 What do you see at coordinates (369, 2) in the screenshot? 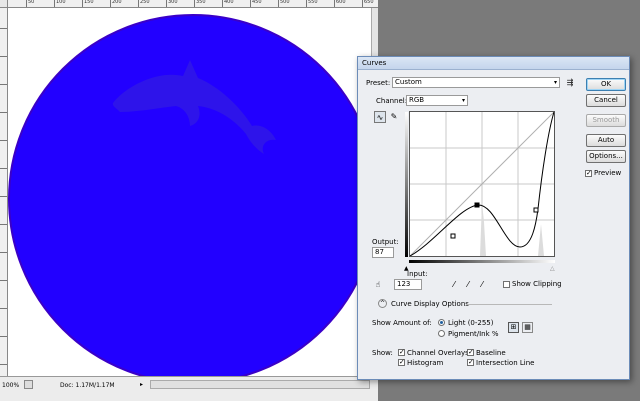
I see `ruler-label: 650` at bounding box center [369, 2].